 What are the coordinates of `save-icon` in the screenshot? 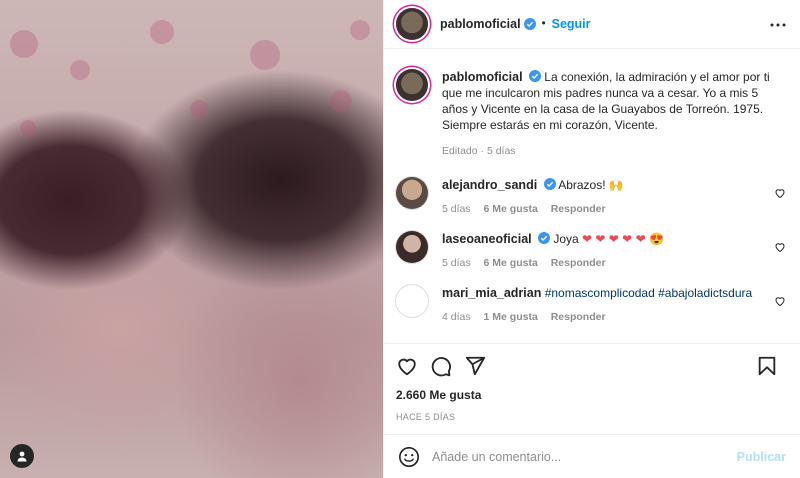 It's located at (767, 366).